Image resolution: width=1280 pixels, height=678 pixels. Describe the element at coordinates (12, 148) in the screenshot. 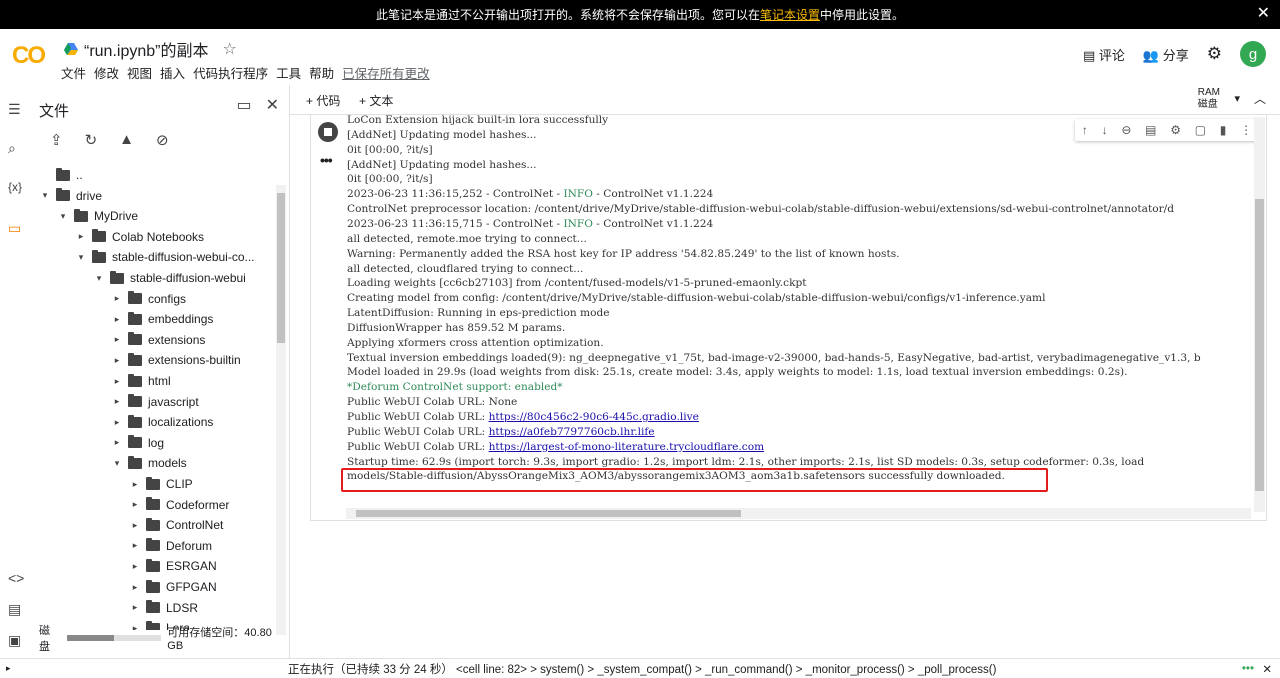

I see `search-icon: ⌕` at that location.